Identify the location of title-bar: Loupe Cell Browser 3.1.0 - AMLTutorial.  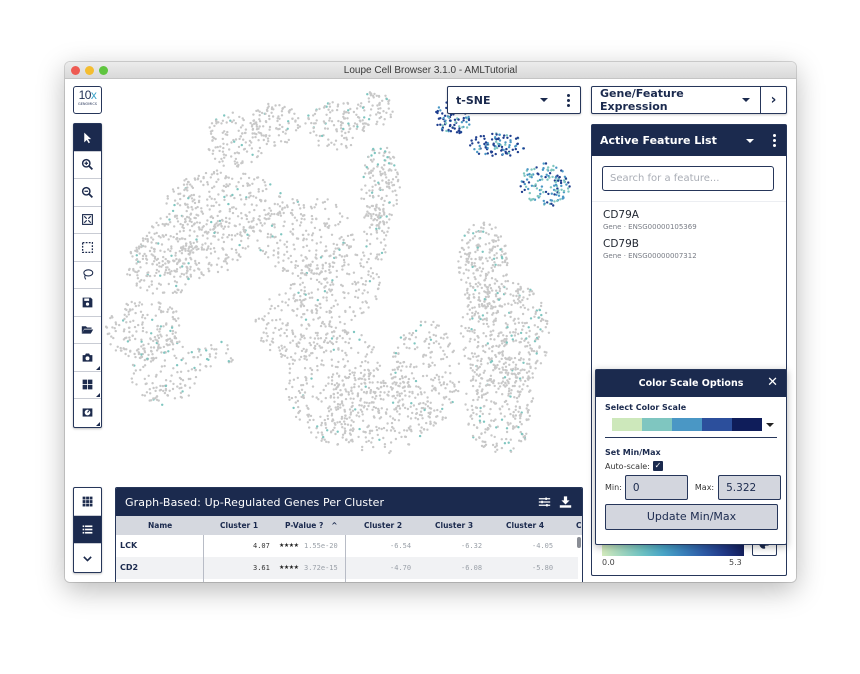
(430, 70).